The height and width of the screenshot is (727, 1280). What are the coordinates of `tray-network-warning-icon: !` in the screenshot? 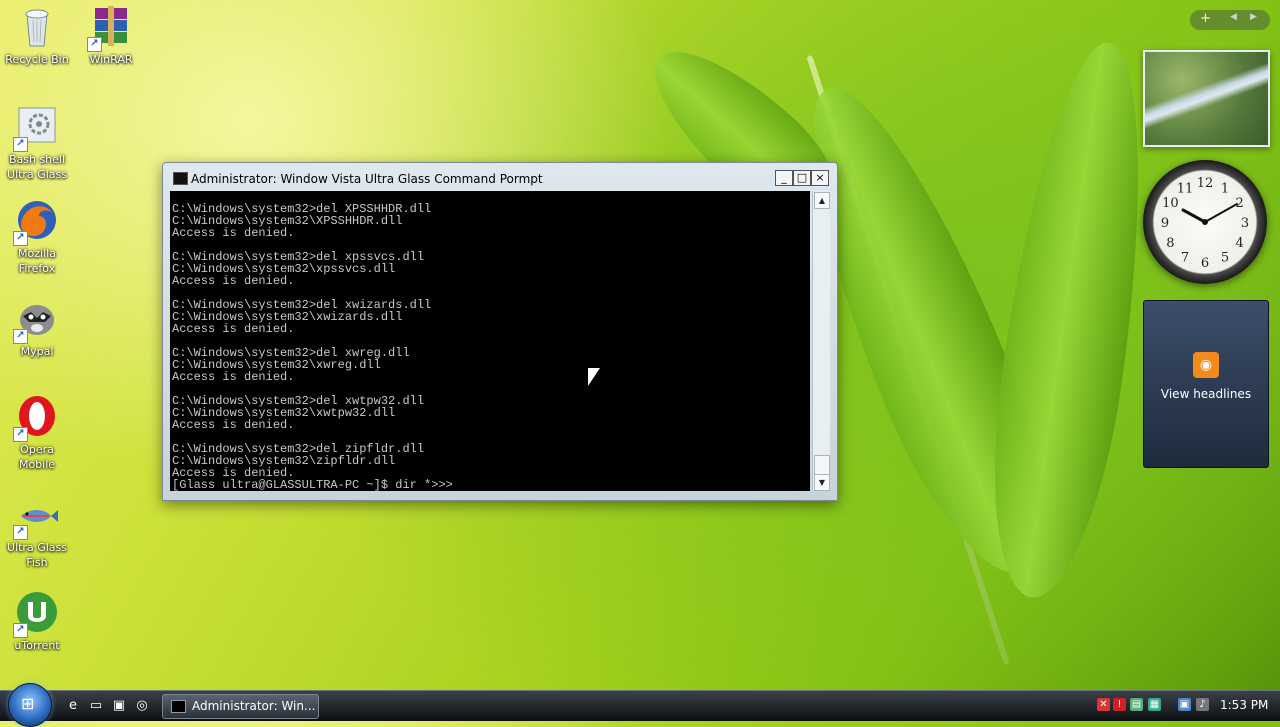 It's located at (1119, 704).